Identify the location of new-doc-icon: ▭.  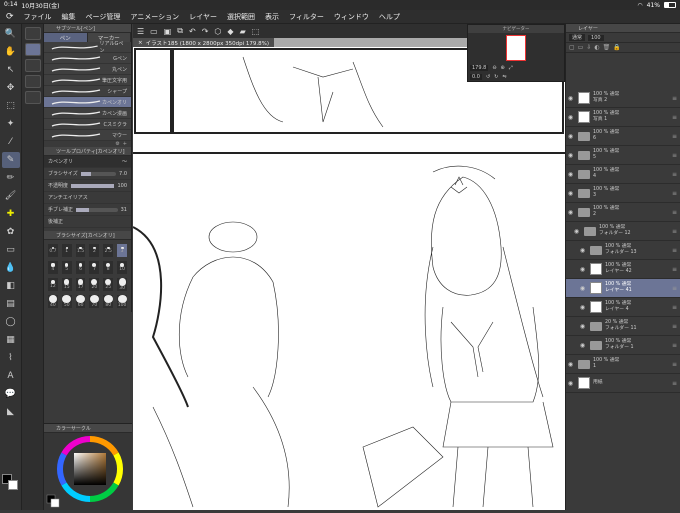
(154, 31).